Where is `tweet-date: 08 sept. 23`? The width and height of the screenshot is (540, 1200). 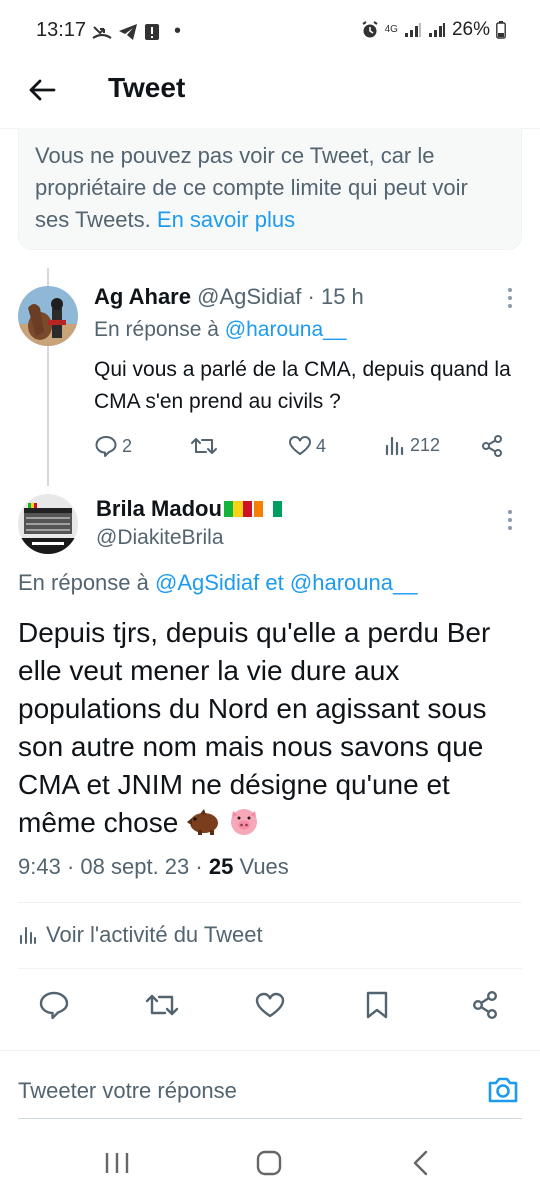 tweet-date: 08 sept. 23 is located at coordinates (135, 866).